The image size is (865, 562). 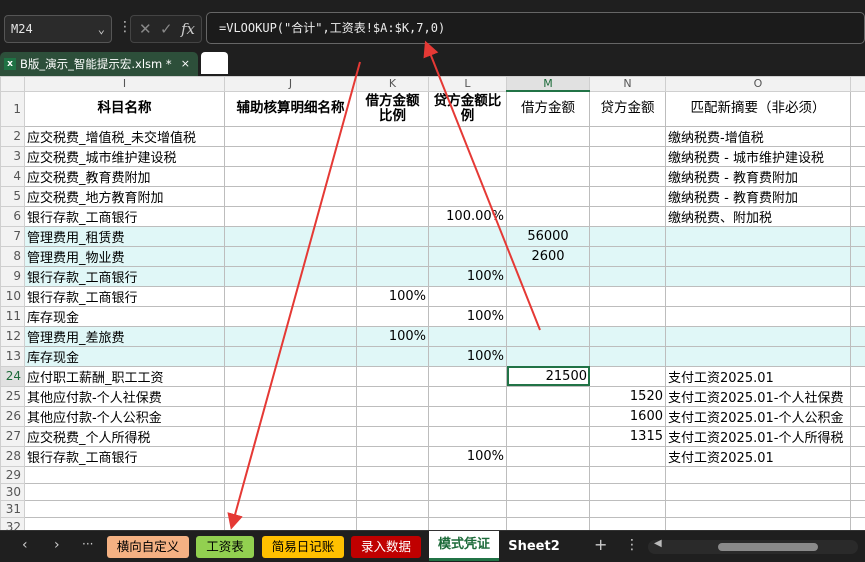 I want to click on cell-p30, so click(x=857, y=492).